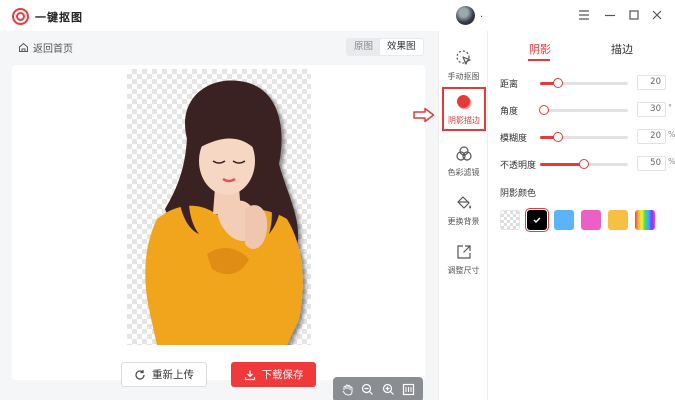  I want to click on blur-value-input: 20, so click(651, 136).